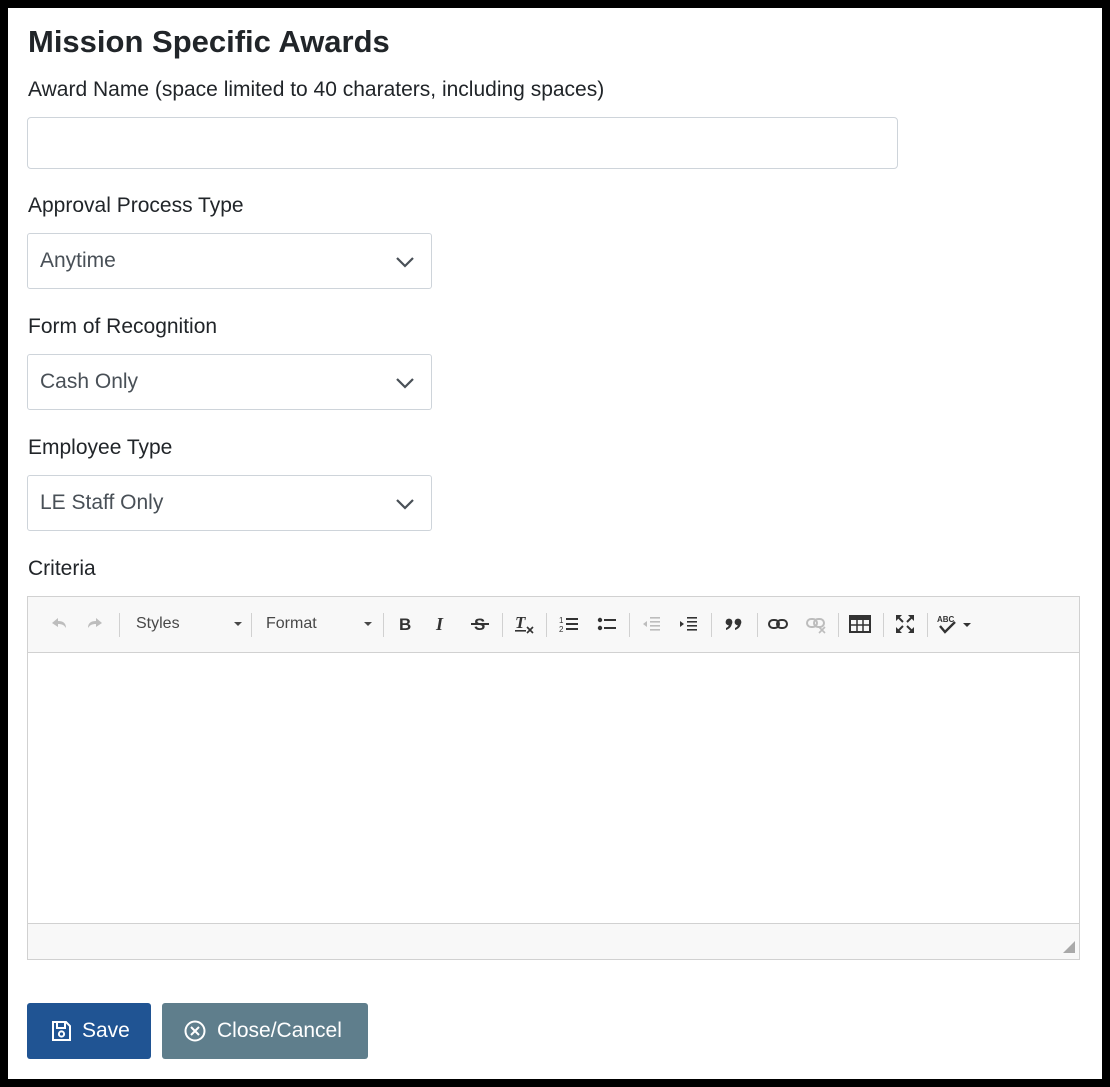  What do you see at coordinates (100, 447) in the screenshot?
I see `employee-type-label: Employee Type` at bounding box center [100, 447].